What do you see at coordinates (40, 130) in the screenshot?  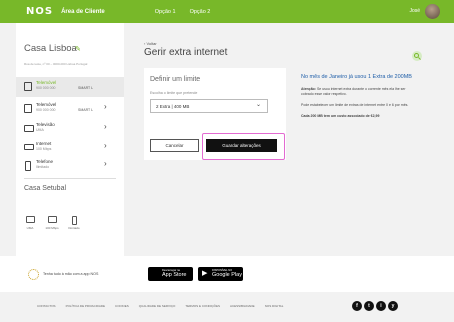 I see `sidebar-item-sub: UMA` at bounding box center [40, 130].